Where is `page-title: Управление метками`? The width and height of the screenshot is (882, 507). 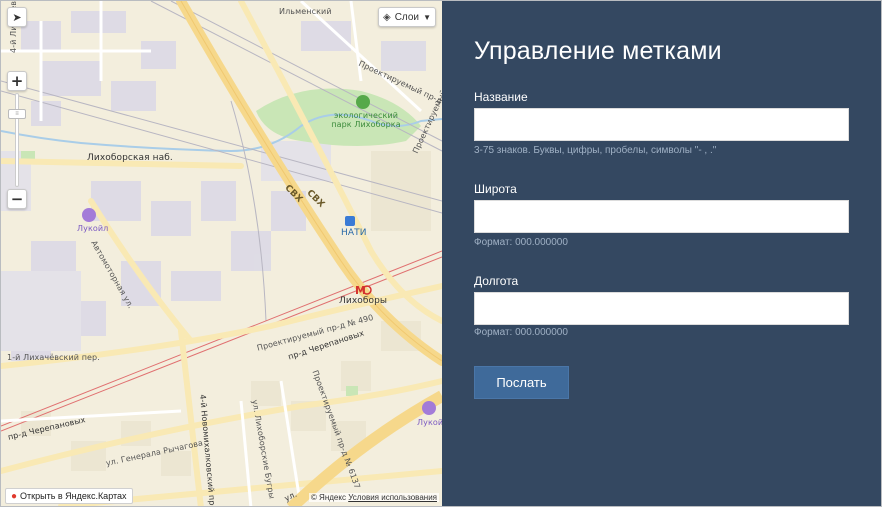
page-title: Управление метками is located at coordinates (598, 51).